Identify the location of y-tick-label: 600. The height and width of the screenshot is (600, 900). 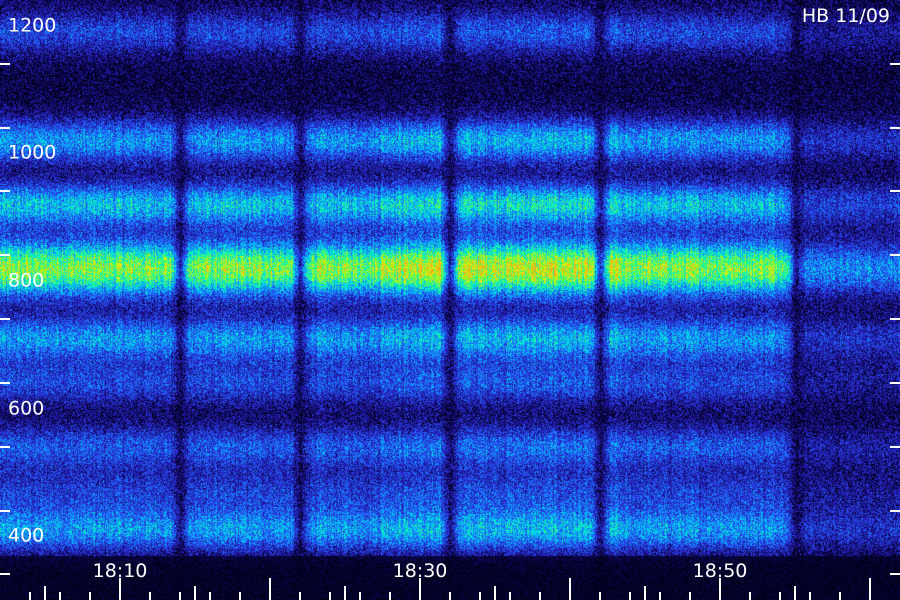
(26, 408).